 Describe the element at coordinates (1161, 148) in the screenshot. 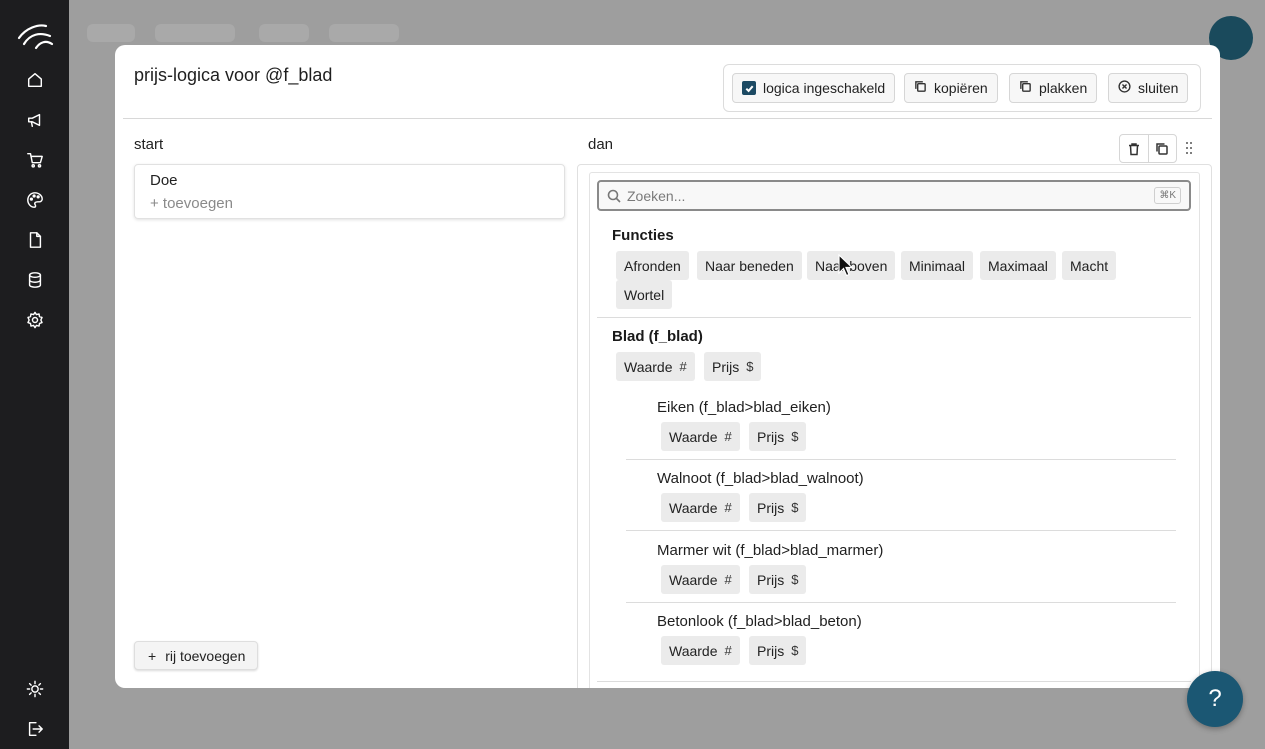

I see `duplicate-icon` at that location.